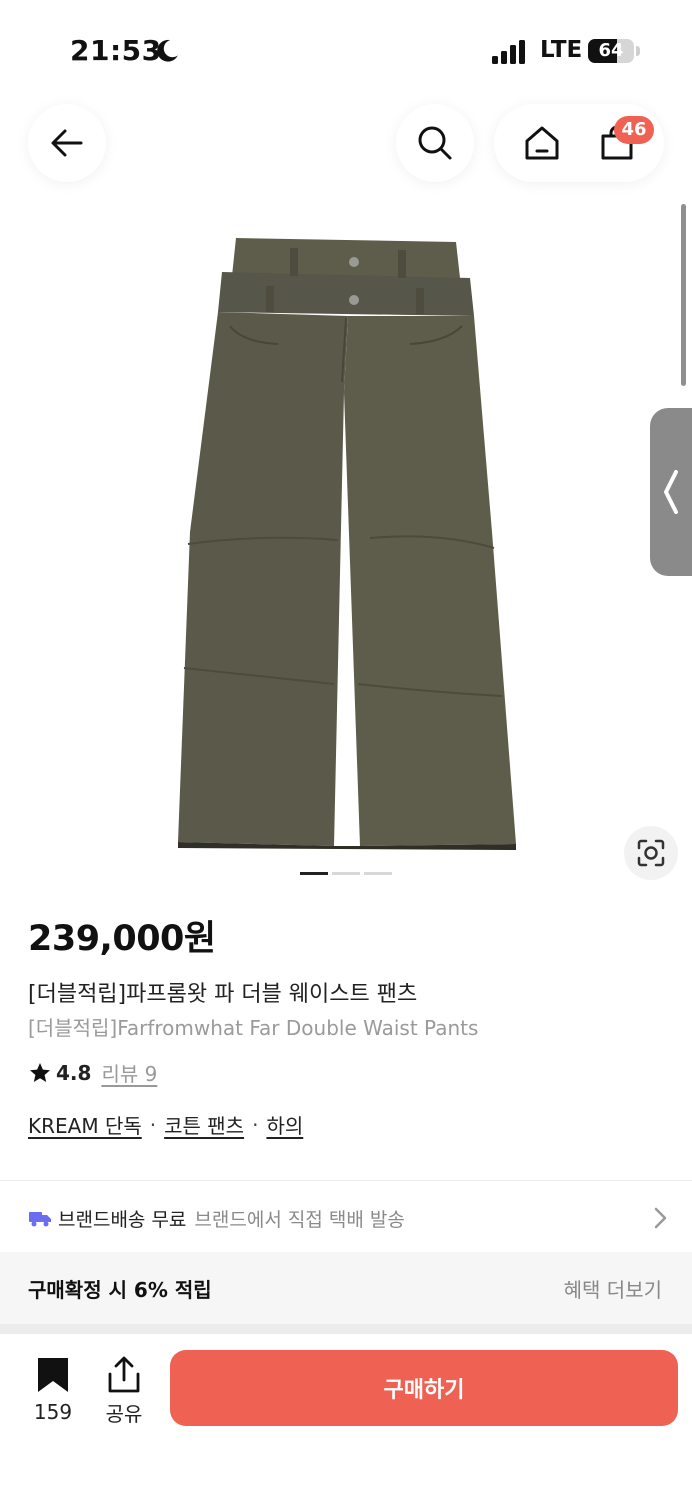  What do you see at coordinates (74, 1072) in the screenshot?
I see `rating-value: 4.8` at bounding box center [74, 1072].